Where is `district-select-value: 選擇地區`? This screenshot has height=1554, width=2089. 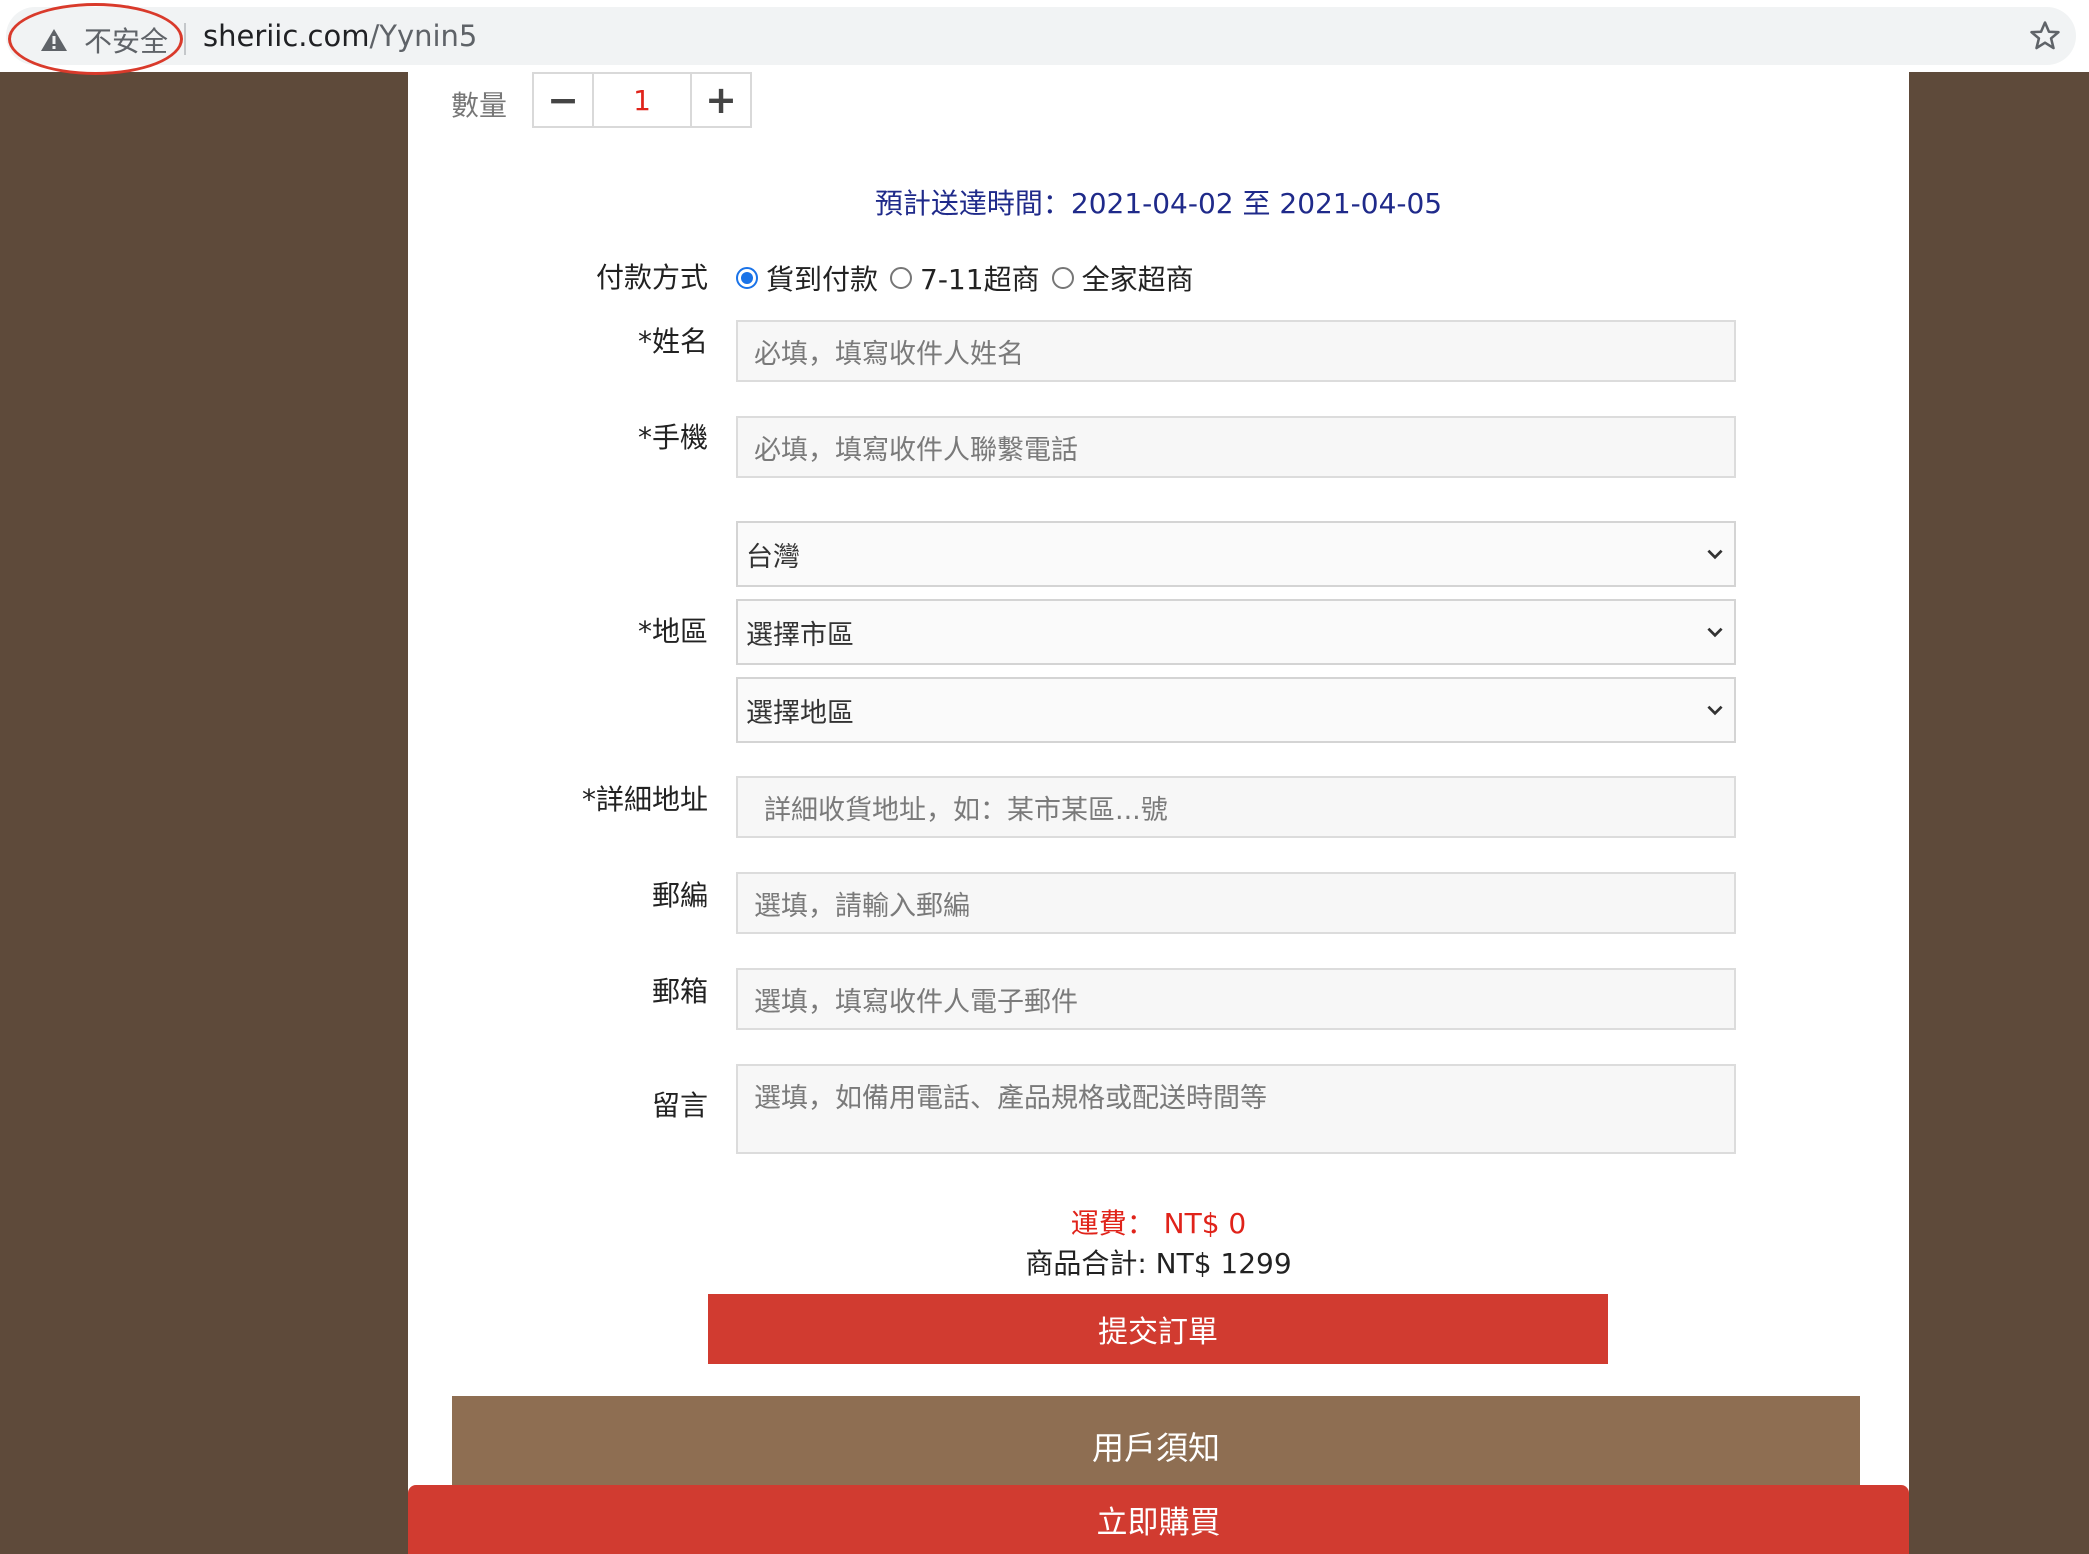
district-select-value: 選擇地區 is located at coordinates (800, 713).